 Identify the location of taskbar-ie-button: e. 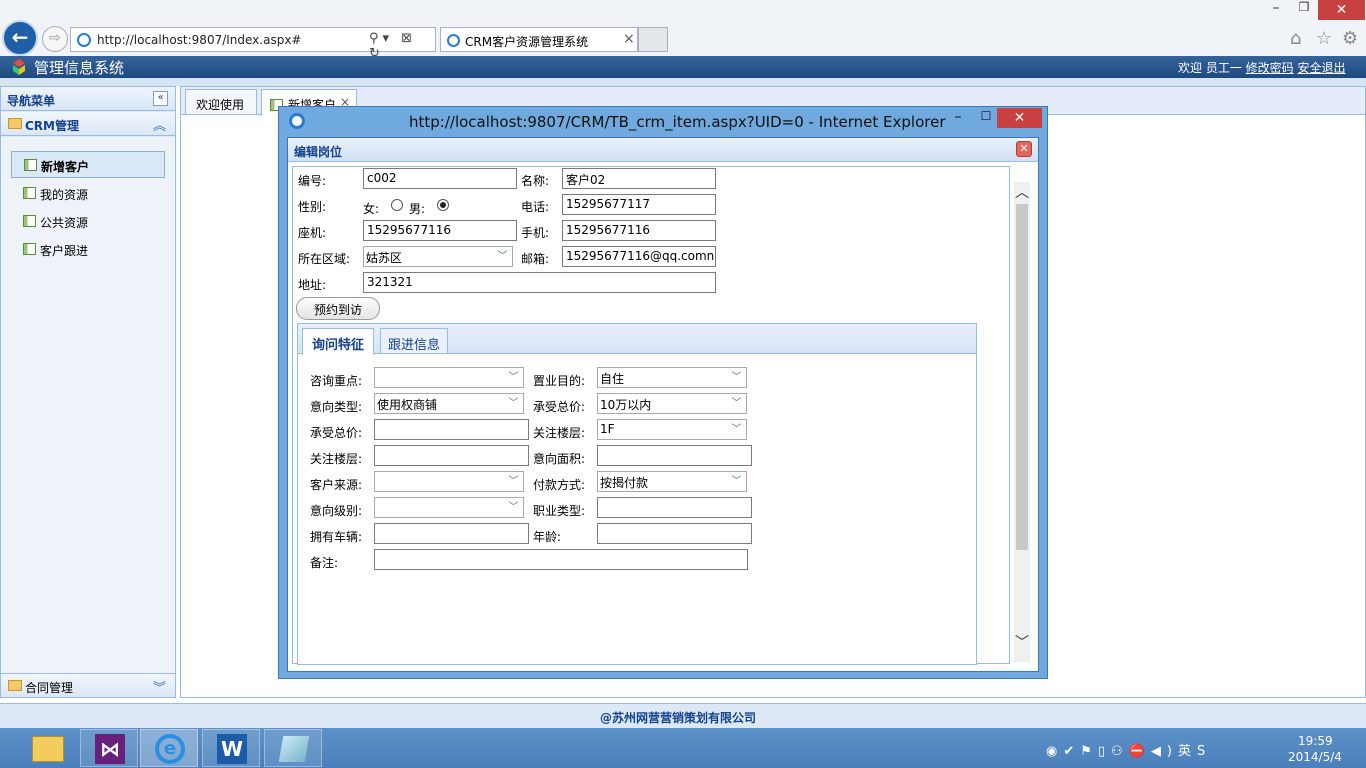
(169, 748).